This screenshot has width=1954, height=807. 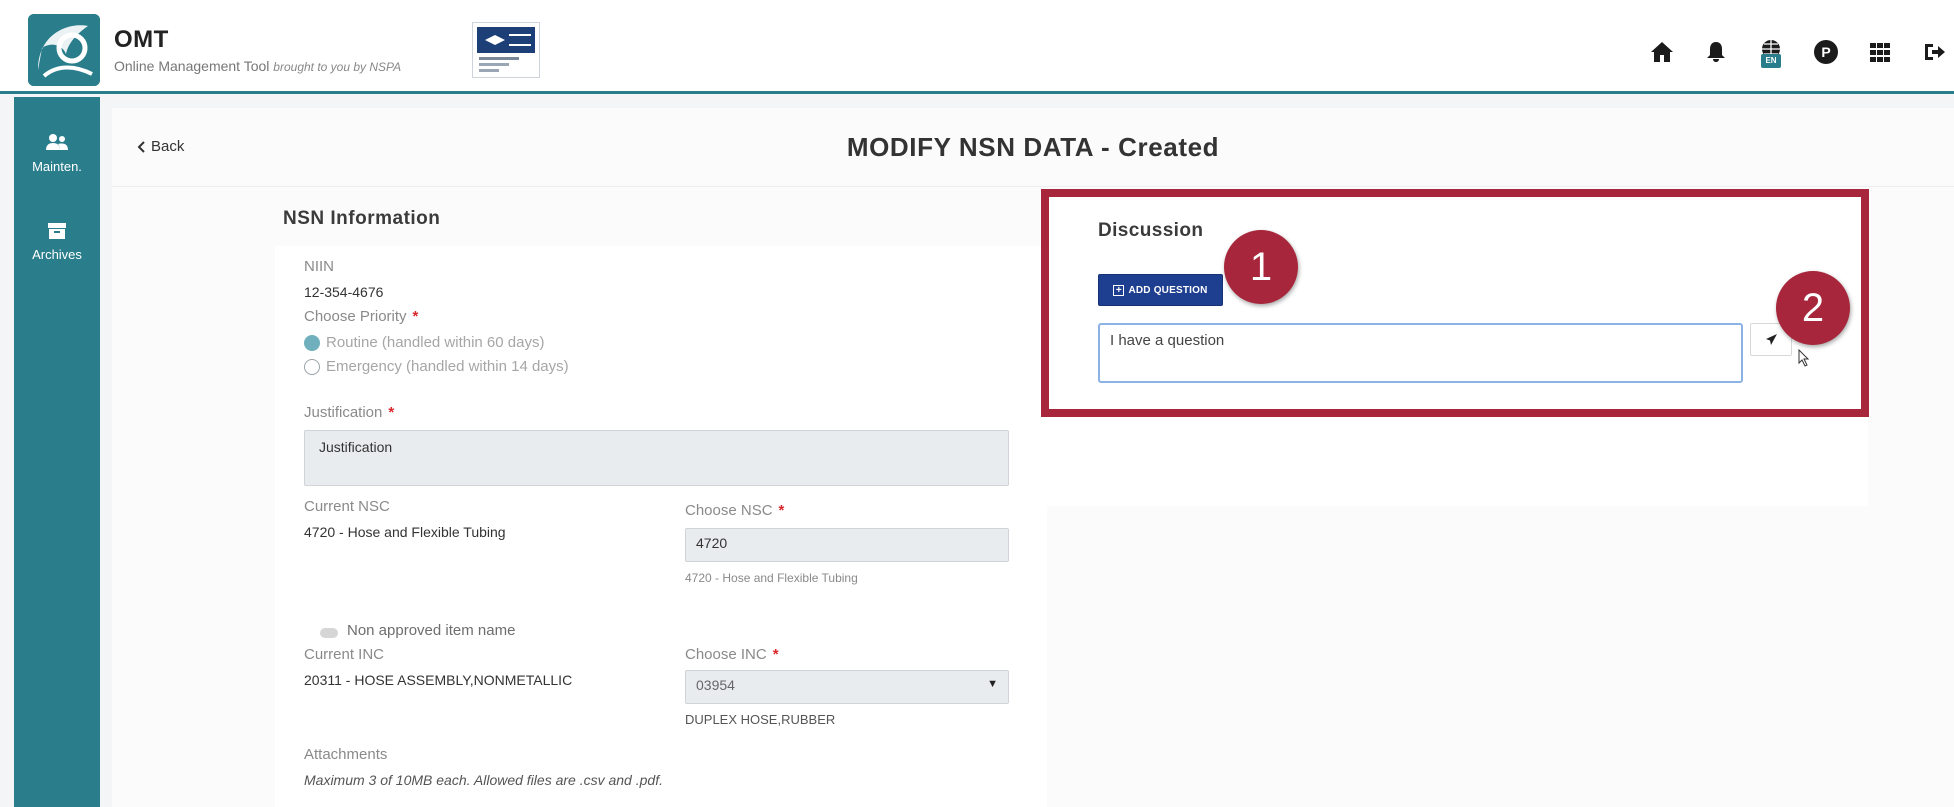 I want to click on justification-textarea: Justification, so click(x=656, y=458).